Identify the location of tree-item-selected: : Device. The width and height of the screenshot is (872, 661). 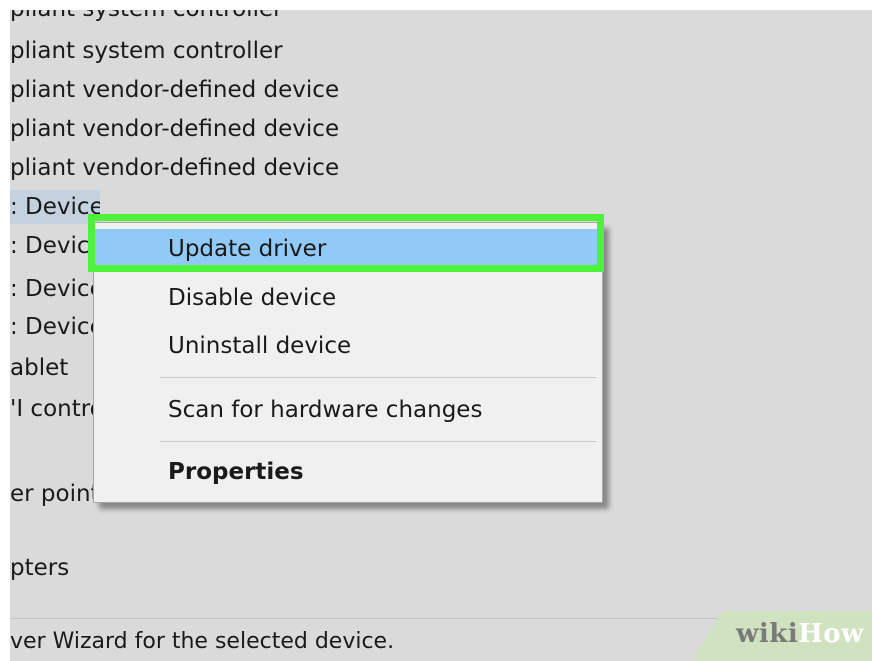
(55, 207).